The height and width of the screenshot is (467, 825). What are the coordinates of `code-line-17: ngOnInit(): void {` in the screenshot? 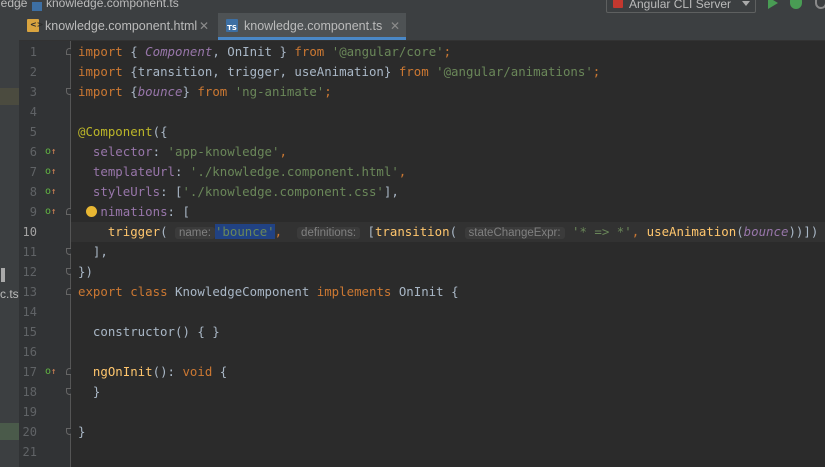 It's located at (160, 371).